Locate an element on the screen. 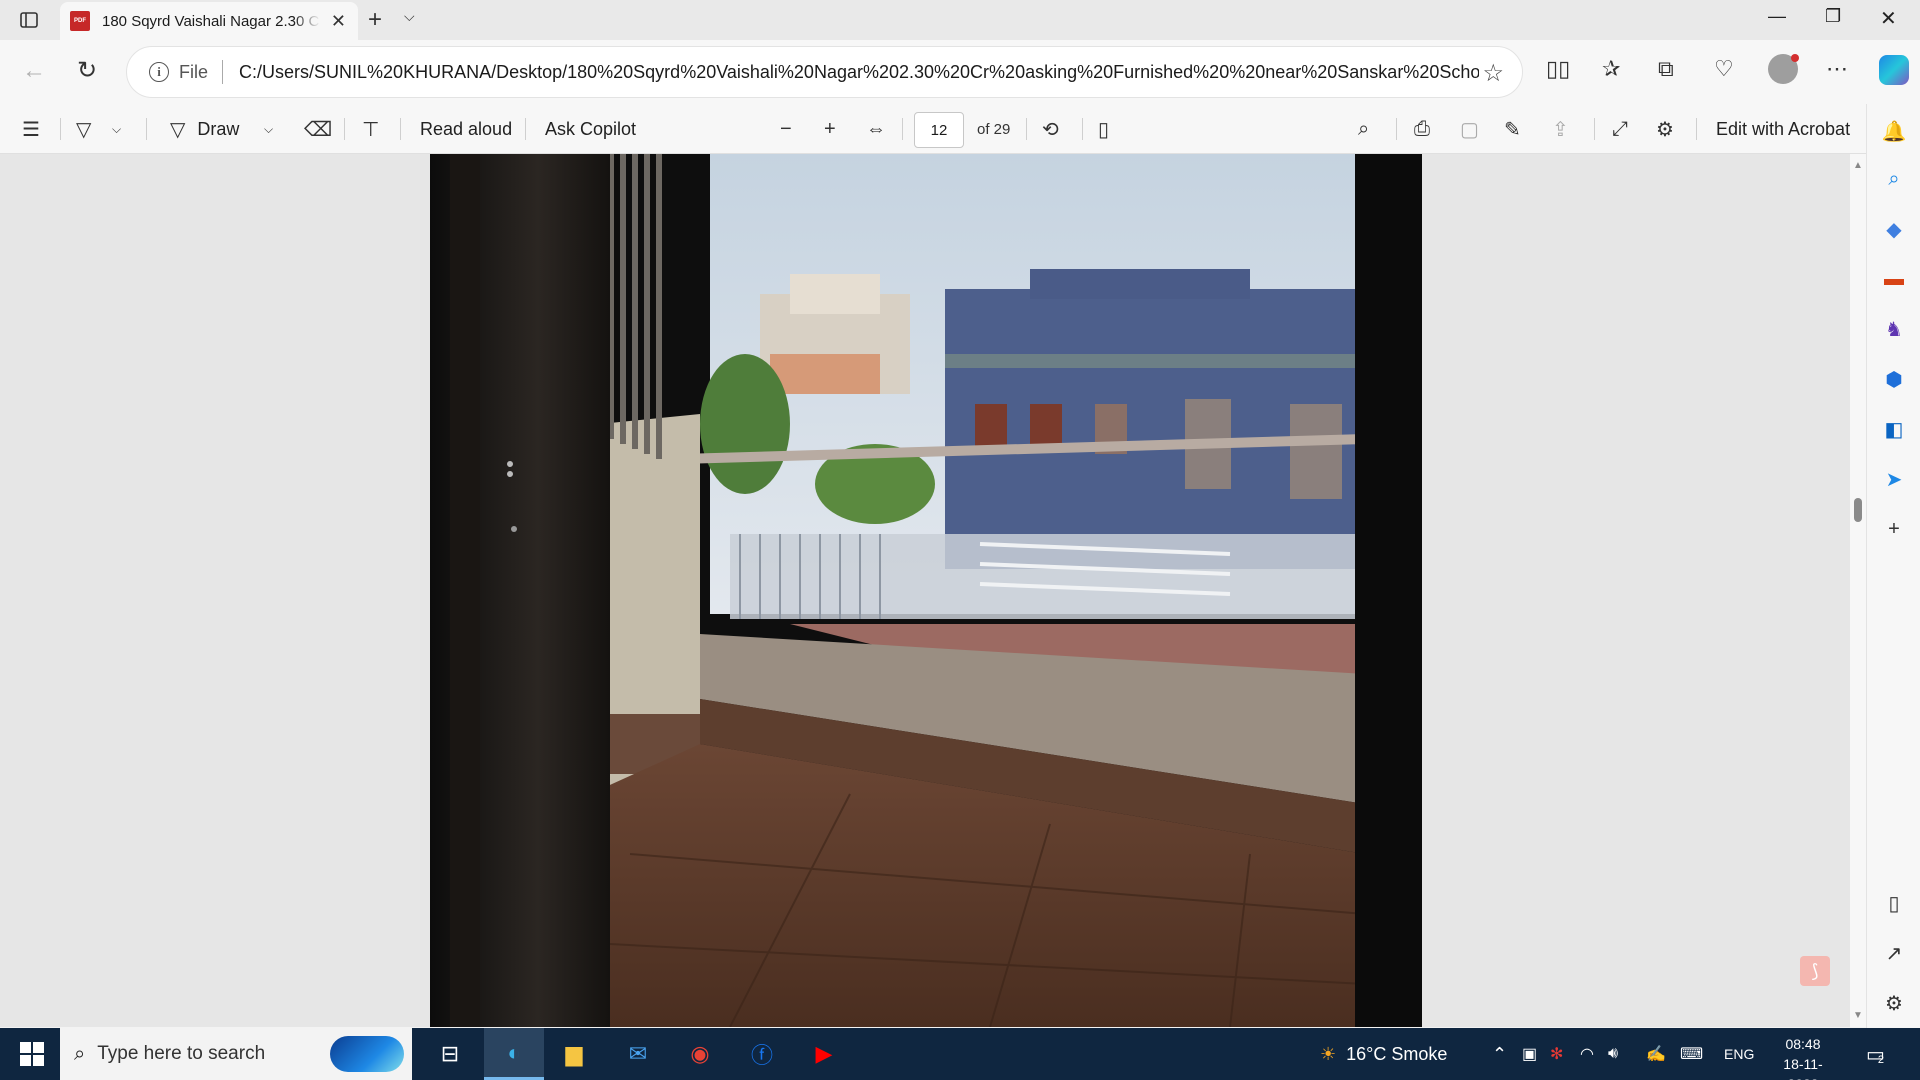  contents-button: ☰ is located at coordinates (31, 129).